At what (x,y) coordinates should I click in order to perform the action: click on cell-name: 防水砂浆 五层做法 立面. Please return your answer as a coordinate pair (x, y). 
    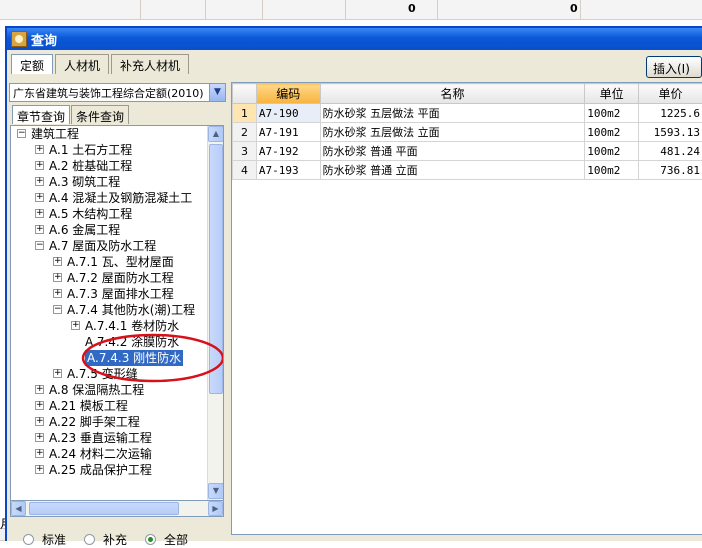
    Looking at the image, I should click on (452, 132).